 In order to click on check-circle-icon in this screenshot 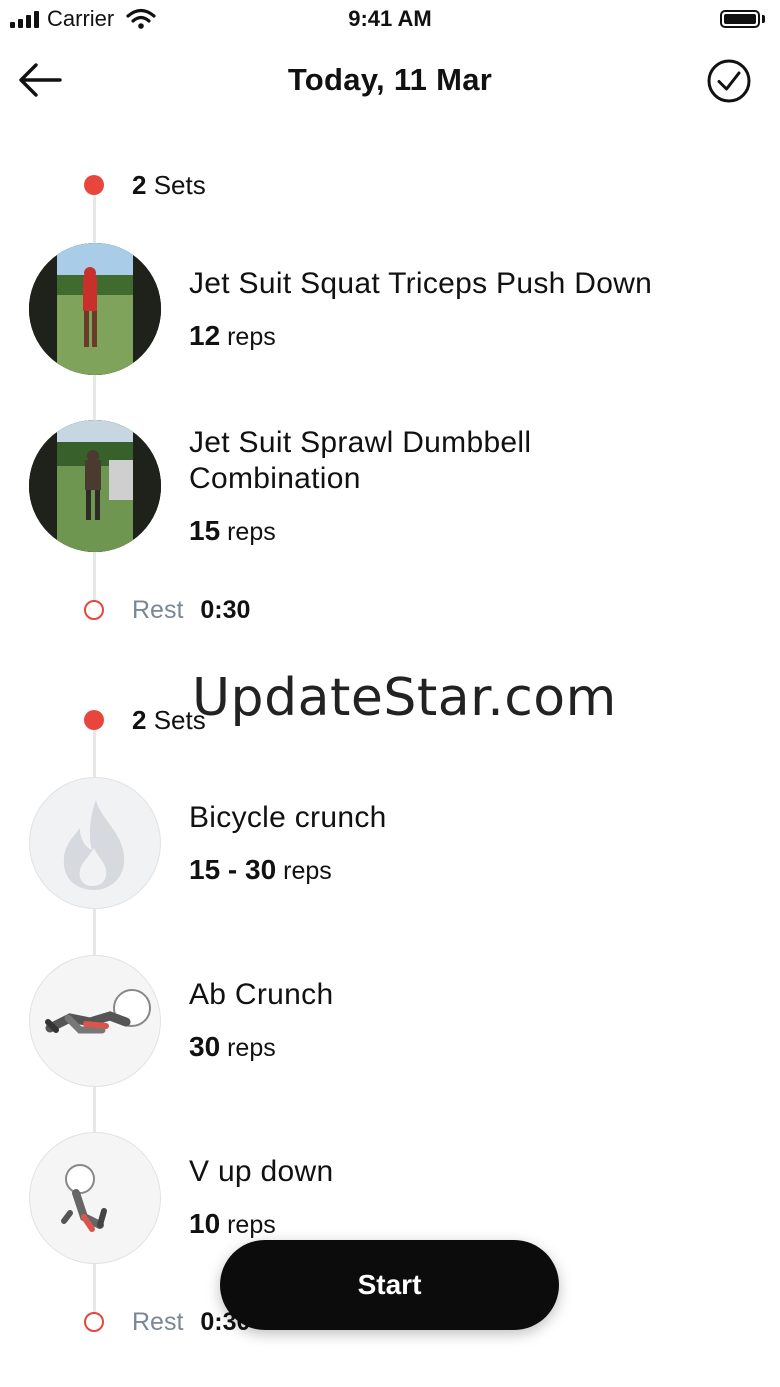, I will do `click(729, 81)`.